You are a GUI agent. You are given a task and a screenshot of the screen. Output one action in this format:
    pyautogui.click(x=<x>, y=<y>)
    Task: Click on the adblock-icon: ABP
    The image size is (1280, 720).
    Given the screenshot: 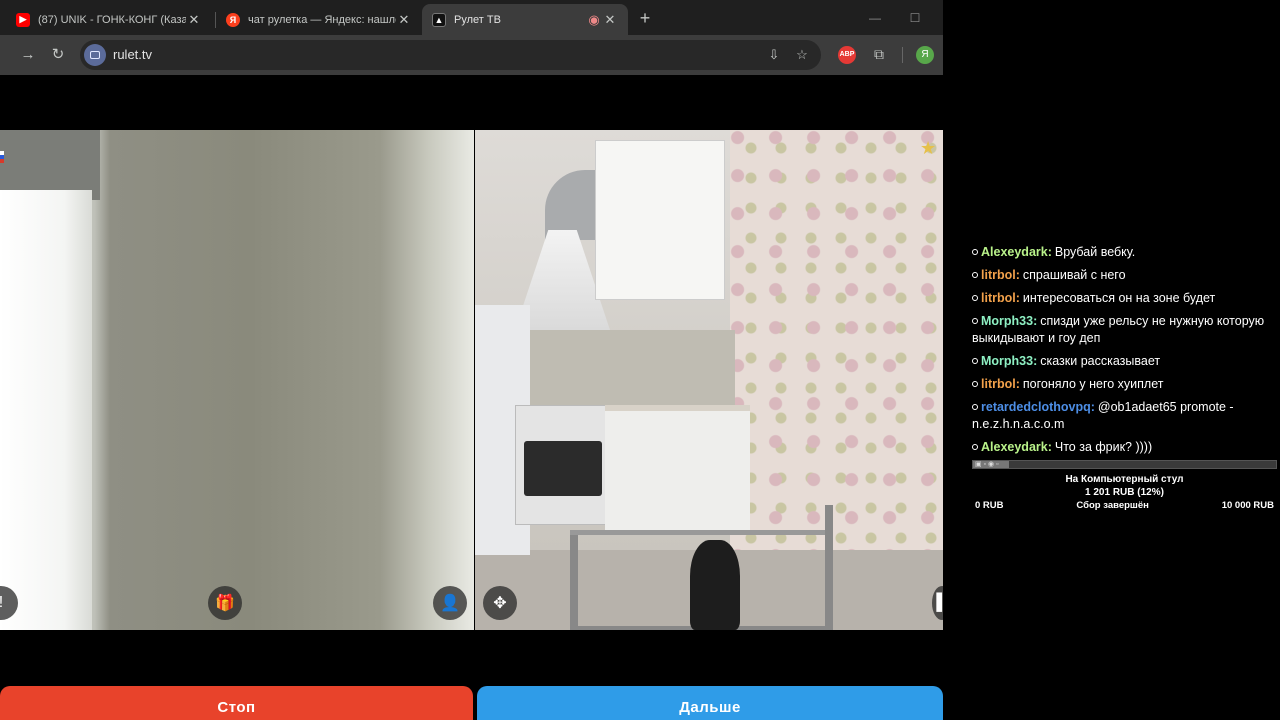 What is the action you would take?
    pyautogui.click(x=847, y=55)
    